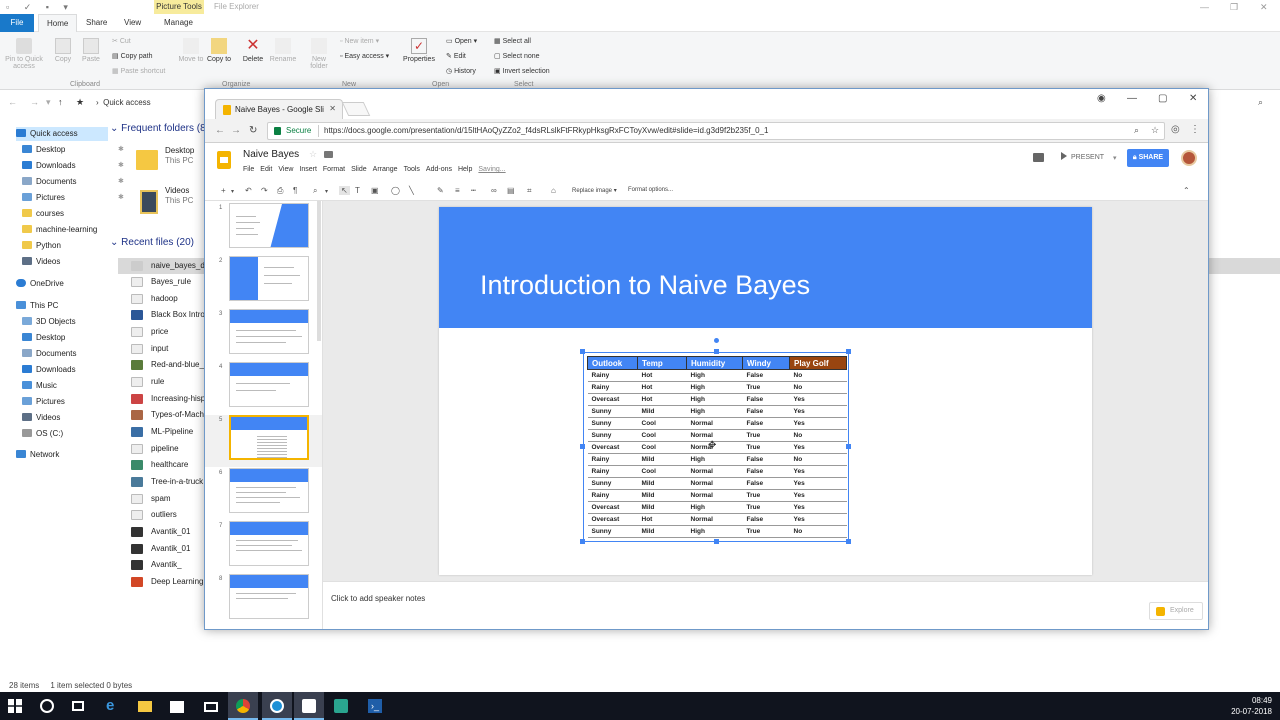  What do you see at coordinates (1234, 7) in the screenshot?
I see `maximize-icon: ❐` at bounding box center [1234, 7].